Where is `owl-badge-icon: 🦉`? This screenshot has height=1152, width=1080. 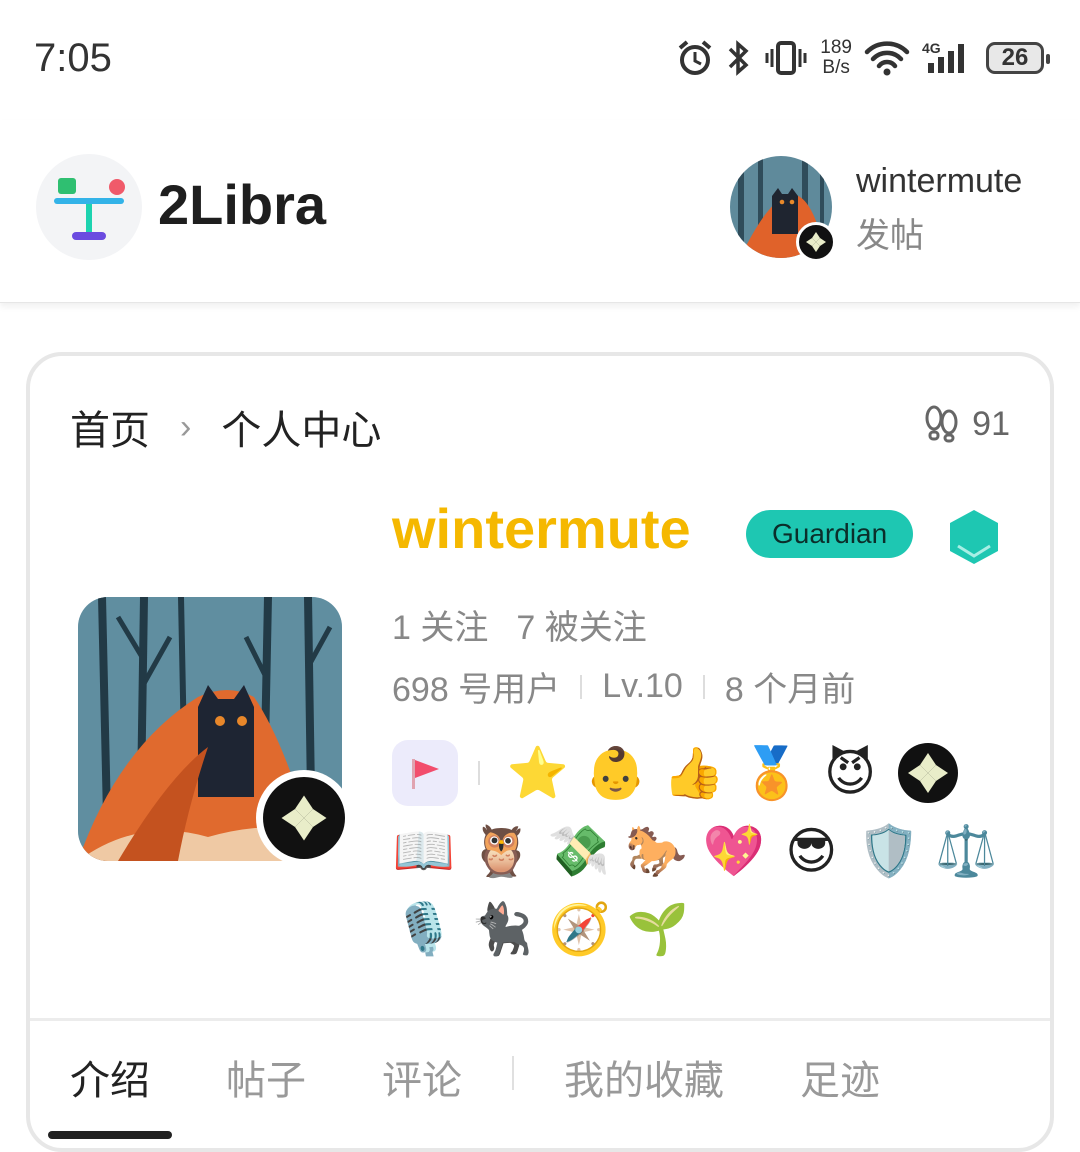 owl-badge-icon: 🦉 is located at coordinates (502, 851).